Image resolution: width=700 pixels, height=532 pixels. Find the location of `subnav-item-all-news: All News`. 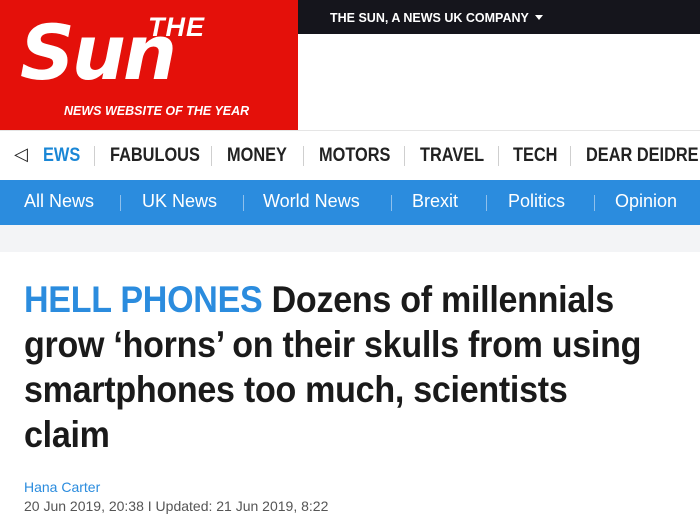

subnav-item-all-news: All News is located at coordinates (59, 201).